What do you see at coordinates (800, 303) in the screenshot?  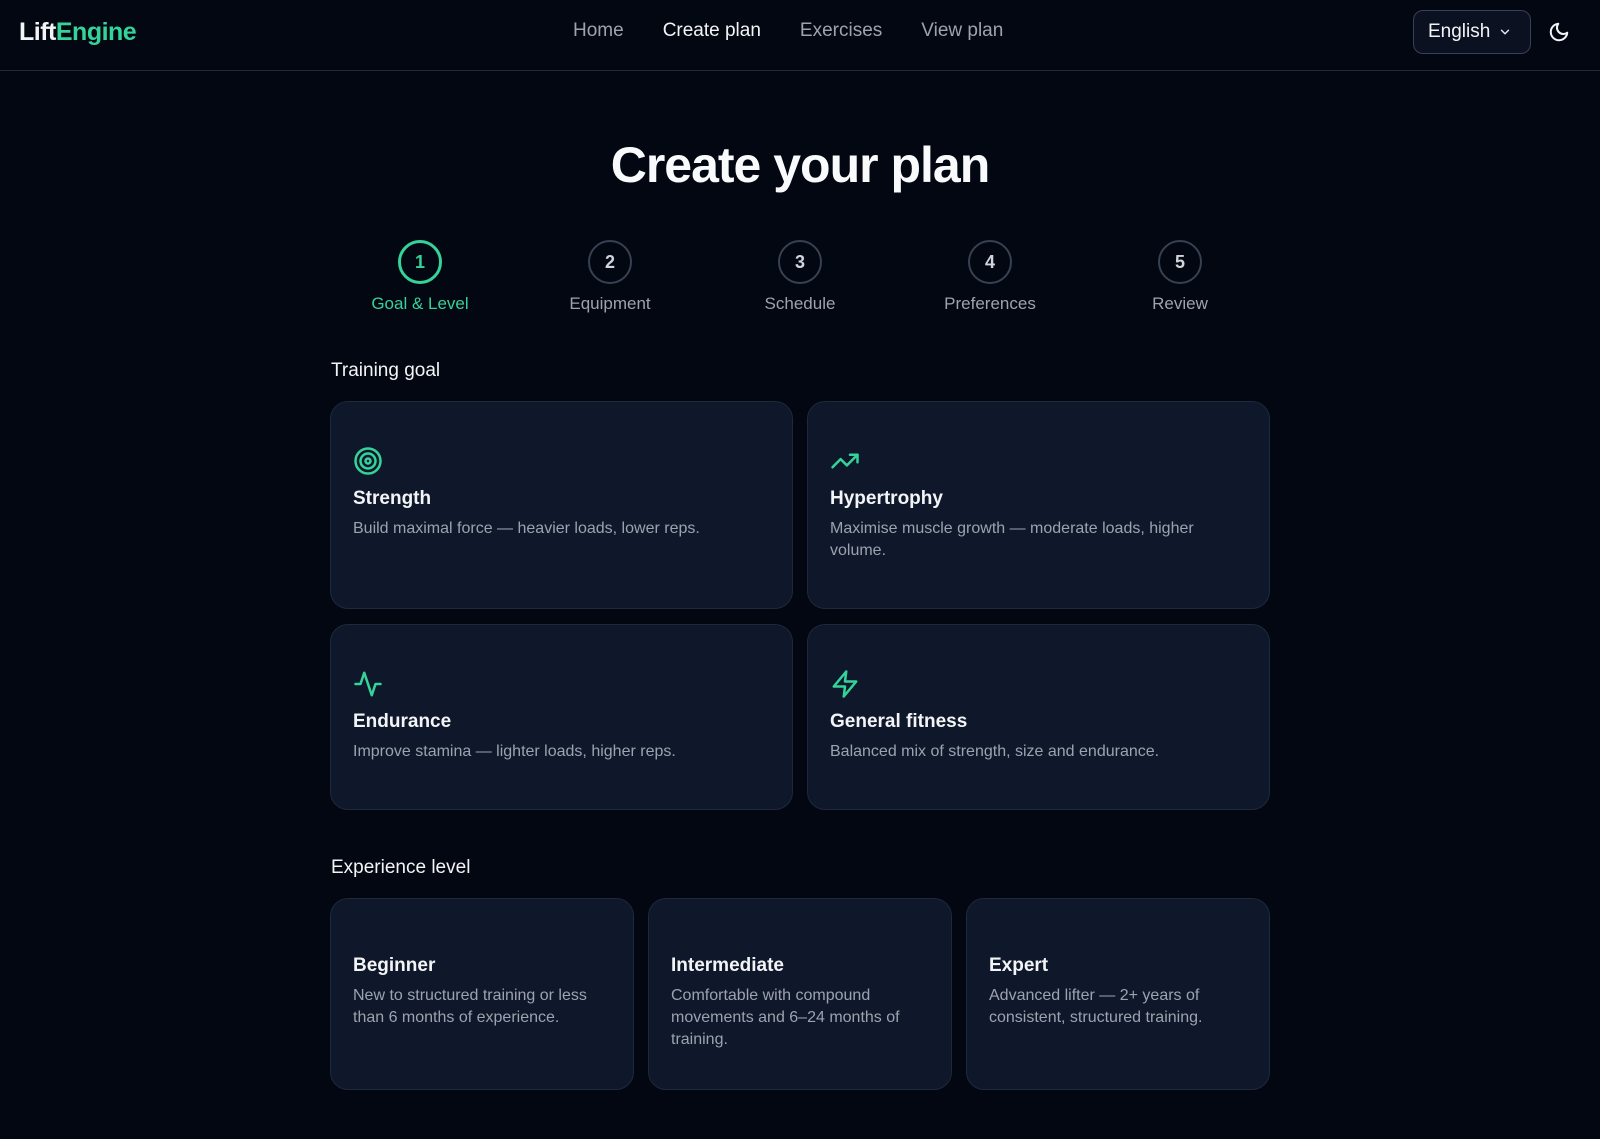 I see `step-label: Schedule` at bounding box center [800, 303].